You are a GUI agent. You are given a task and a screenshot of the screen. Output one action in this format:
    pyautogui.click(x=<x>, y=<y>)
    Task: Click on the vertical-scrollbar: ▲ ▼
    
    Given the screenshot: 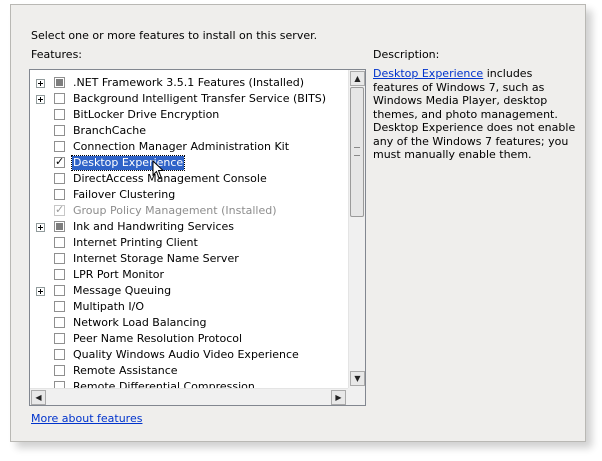 What is the action you would take?
    pyautogui.click(x=356, y=229)
    